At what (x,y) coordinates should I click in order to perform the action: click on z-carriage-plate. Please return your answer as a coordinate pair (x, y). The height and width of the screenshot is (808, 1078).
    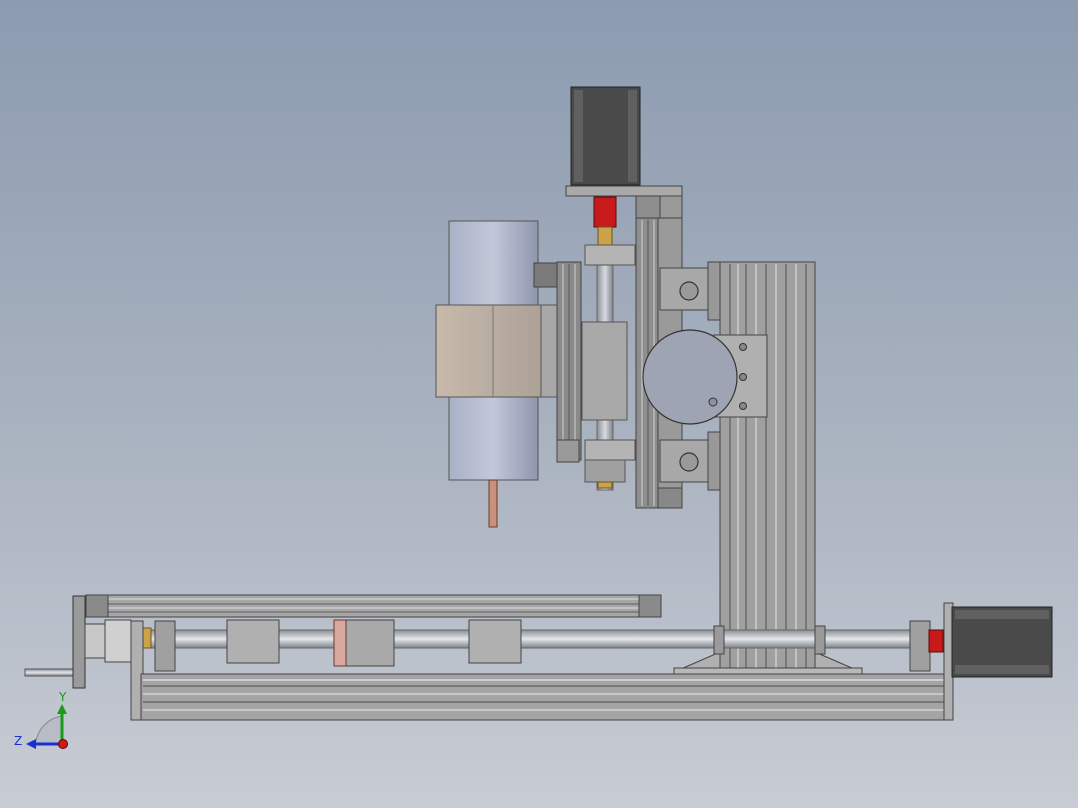
    Looking at the image, I should click on (569, 362).